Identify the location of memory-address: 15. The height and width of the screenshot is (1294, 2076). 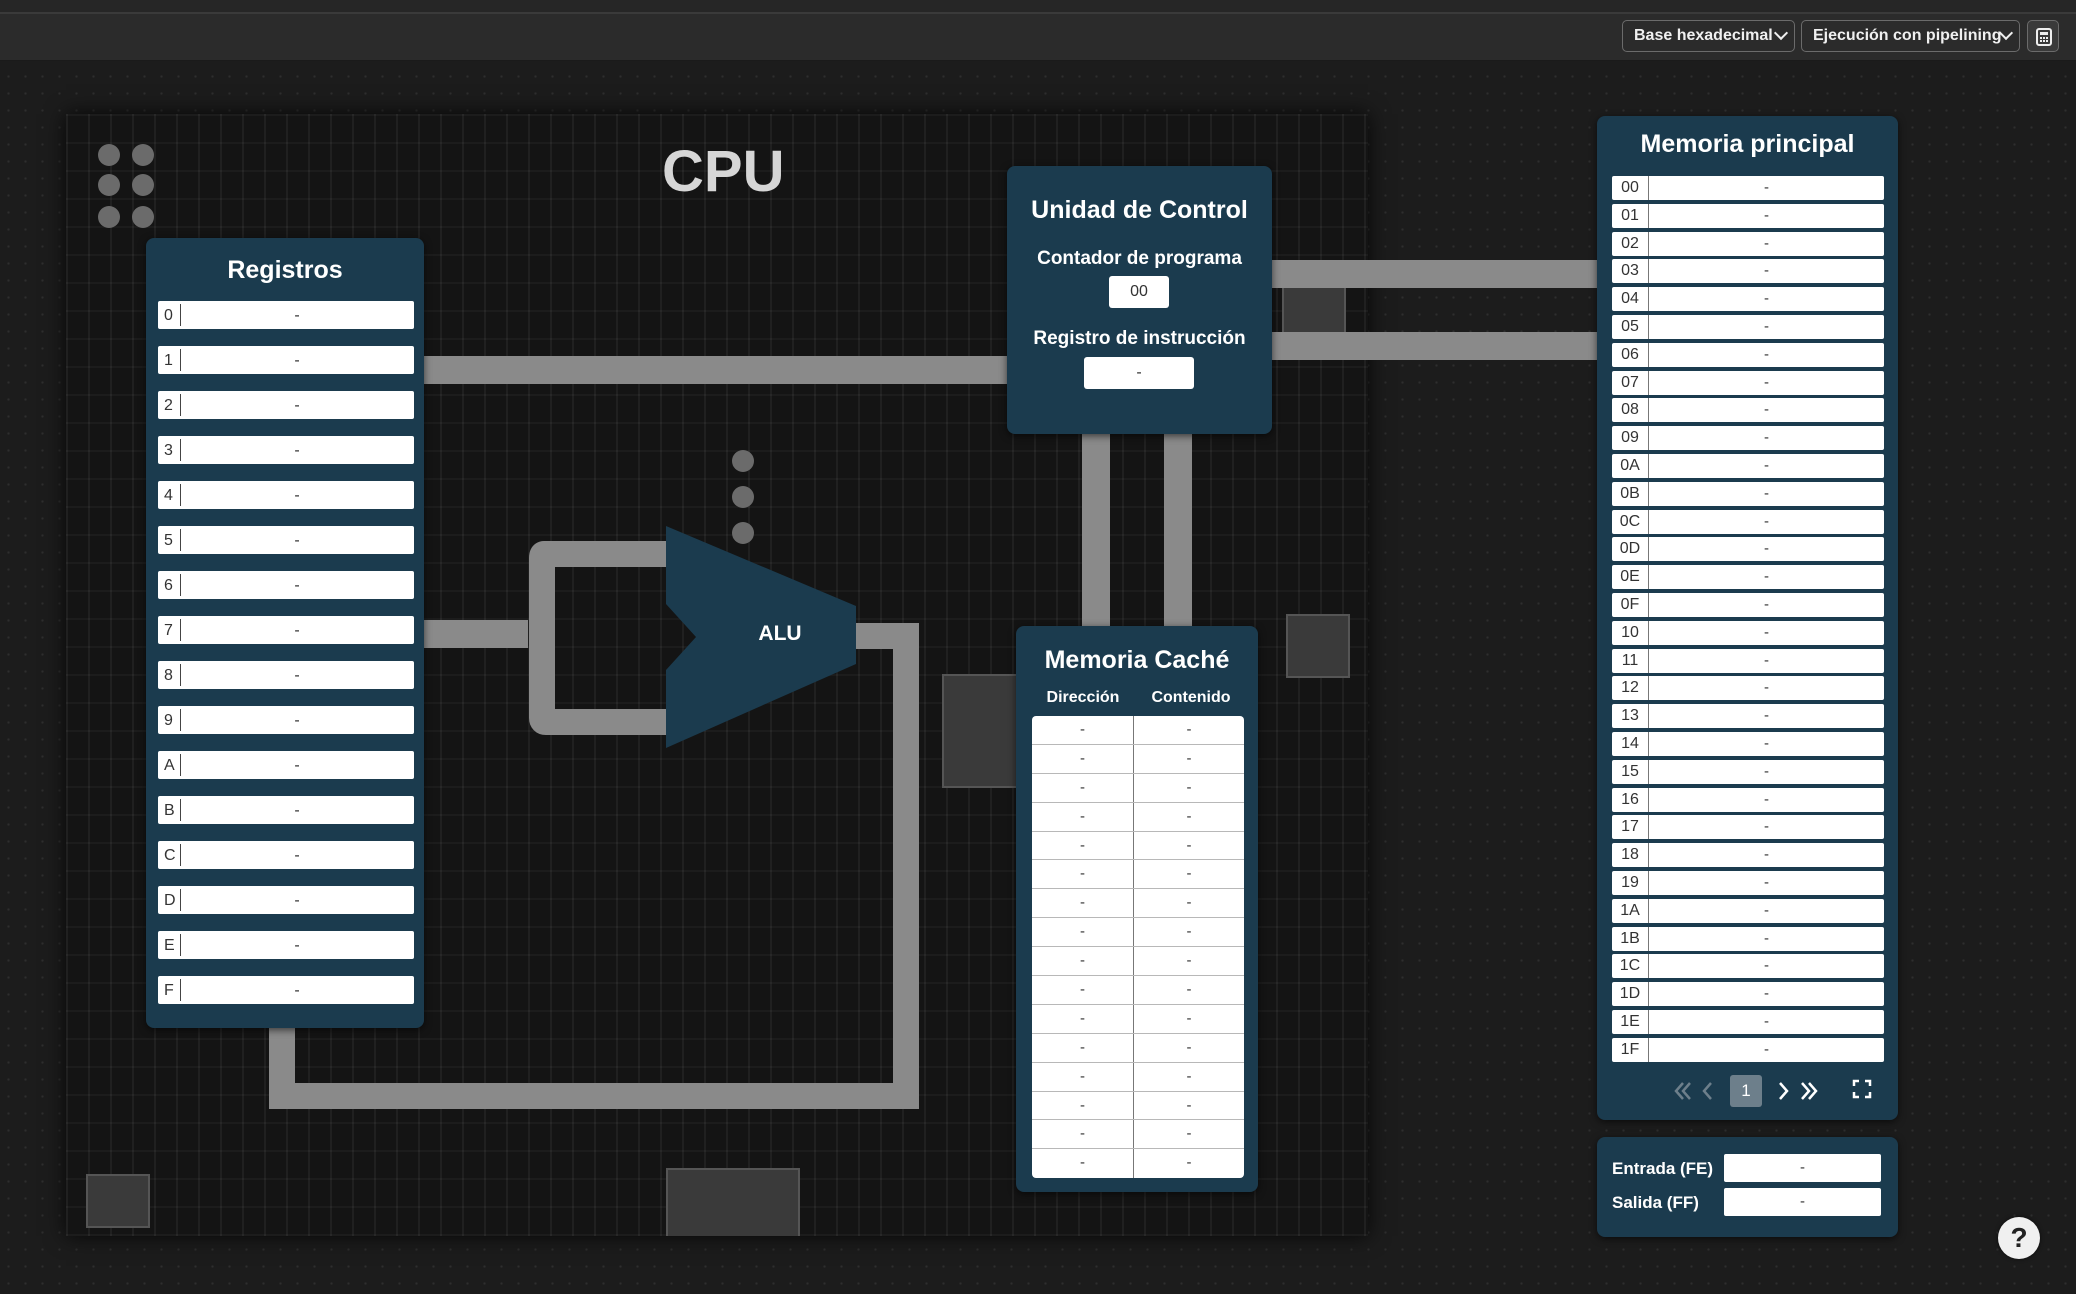
(1630, 771).